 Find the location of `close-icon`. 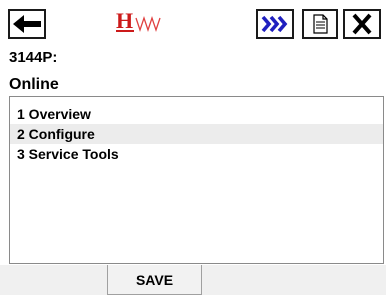

close-icon is located at coordinates (362, 24).